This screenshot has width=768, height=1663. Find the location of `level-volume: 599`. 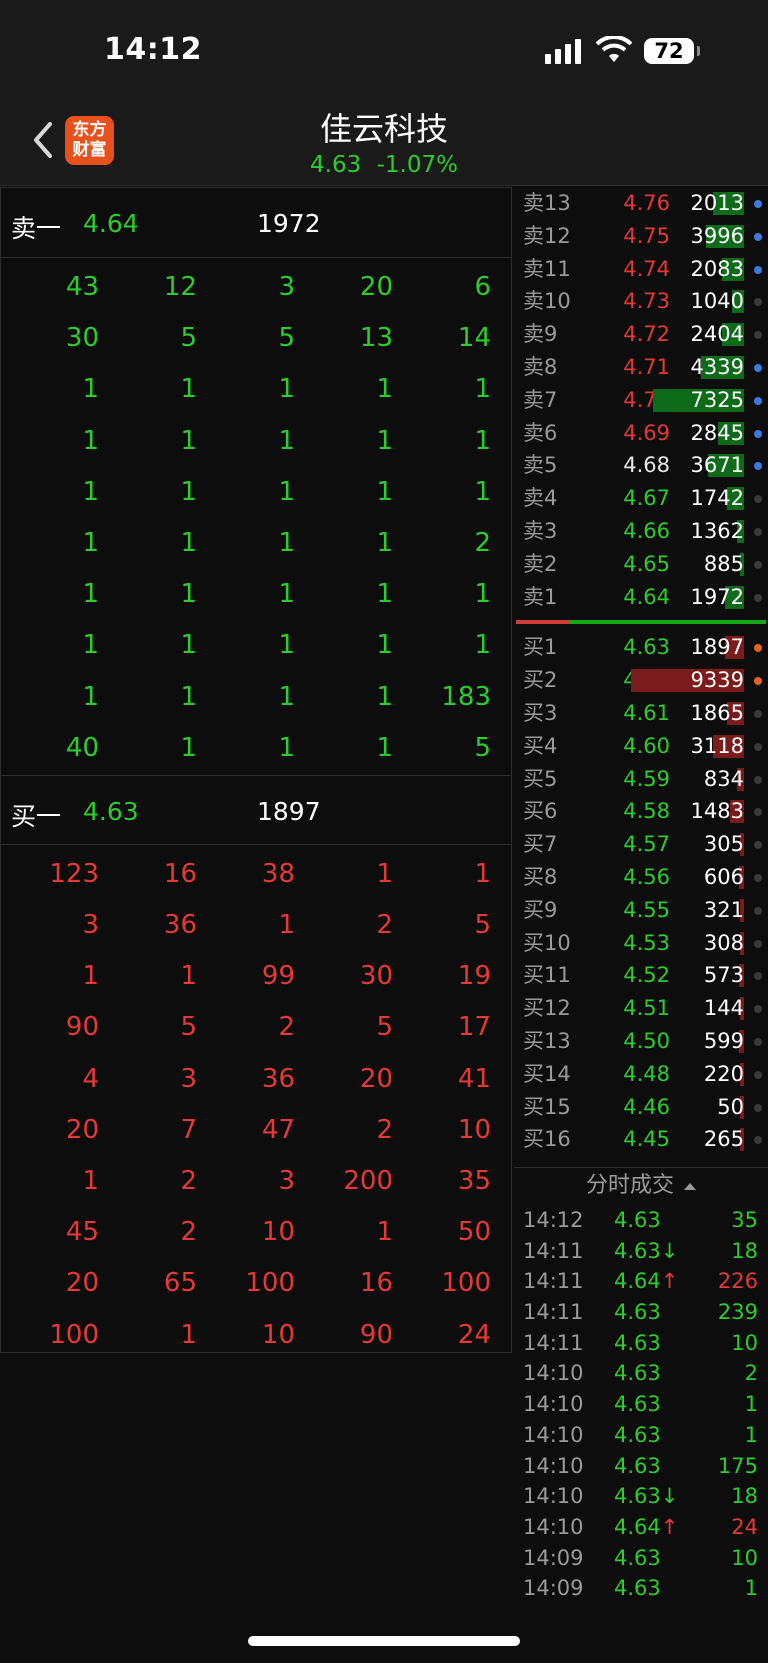

level-volume: 599 is located at coordinates (723, 1040).